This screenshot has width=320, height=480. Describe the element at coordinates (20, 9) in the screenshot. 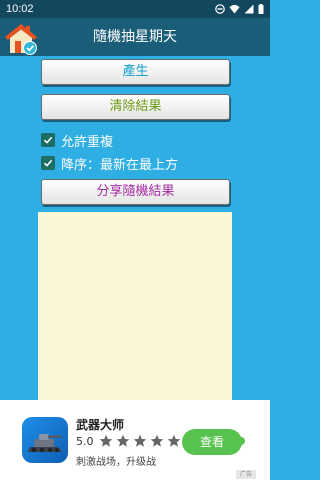

I see `status-time: 10:02` at that location.